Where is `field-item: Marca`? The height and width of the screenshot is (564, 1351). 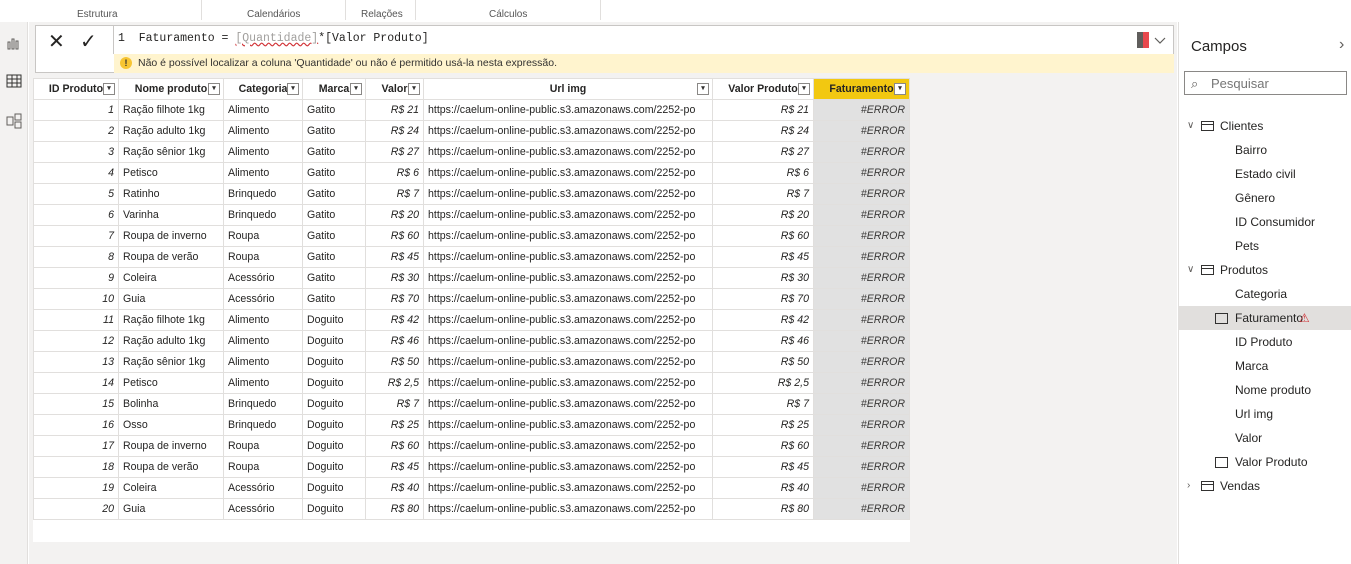 field-item: Marca is located at coordinates (1265, 366).